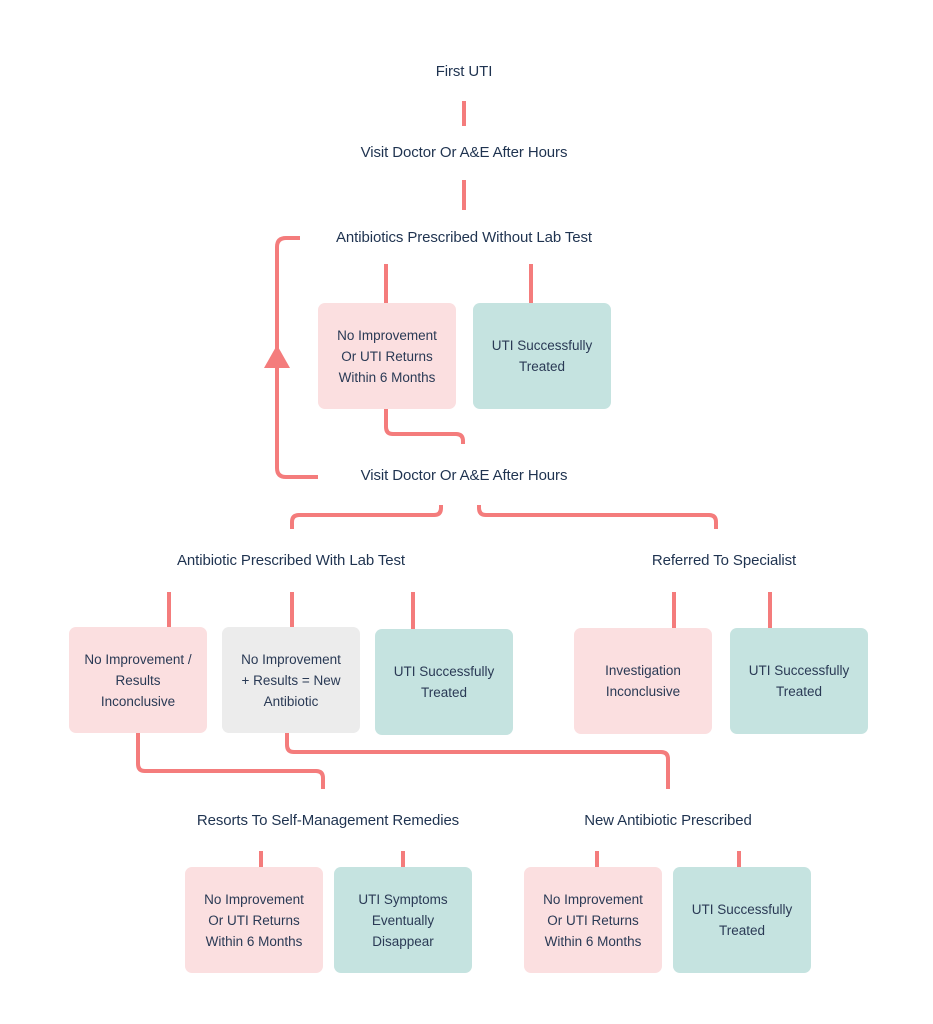 This screenshot has width=933, height=1024. I want to click on outcome-new-antibiotic-success: UTI Successfully Treated, so click(742, 920).